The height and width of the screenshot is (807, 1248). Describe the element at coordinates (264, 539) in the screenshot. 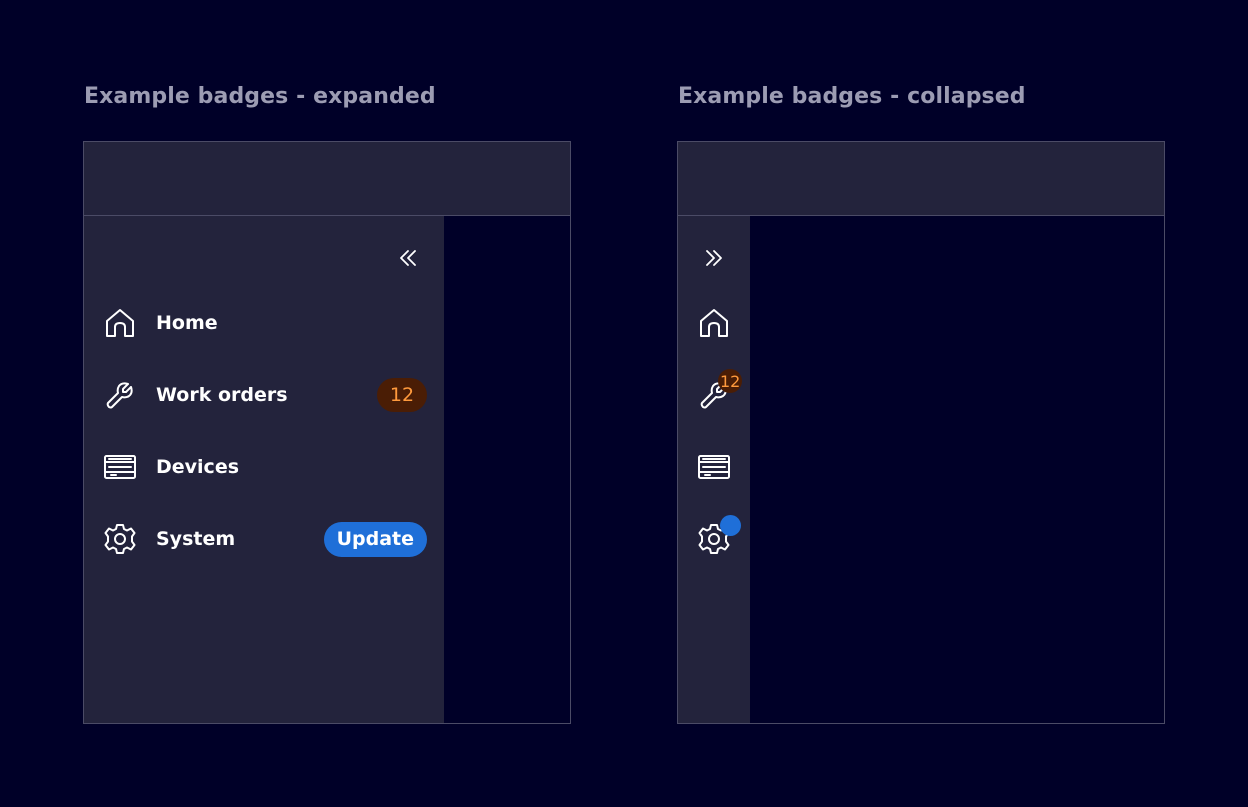

I see `sidebar-item-system: System Update` at that location.